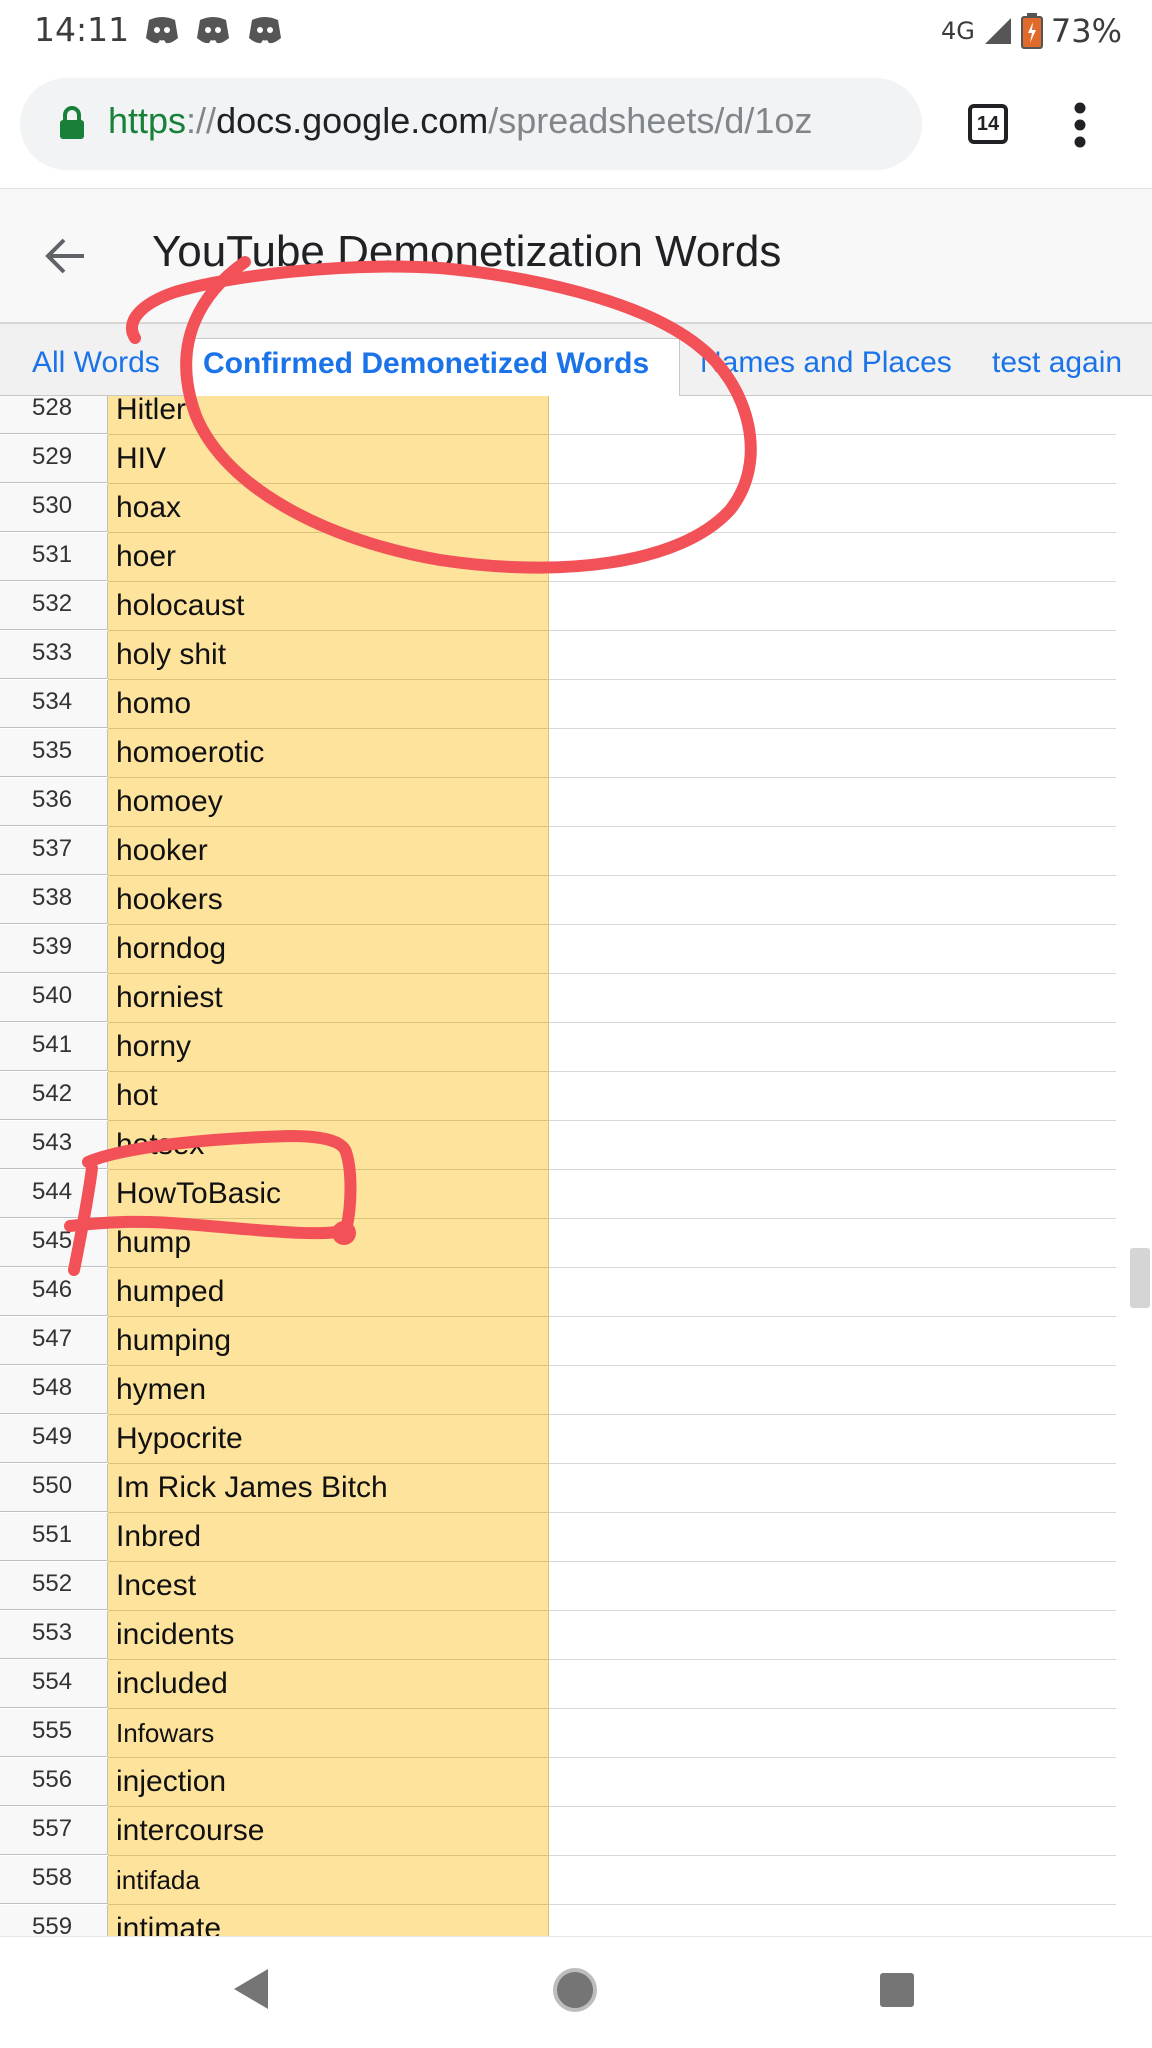 This screenshot has width=1152, height=2048. Describe the element at coordinates (250, 1989) in the screenshot. I see `nav-back-icon` at that location.